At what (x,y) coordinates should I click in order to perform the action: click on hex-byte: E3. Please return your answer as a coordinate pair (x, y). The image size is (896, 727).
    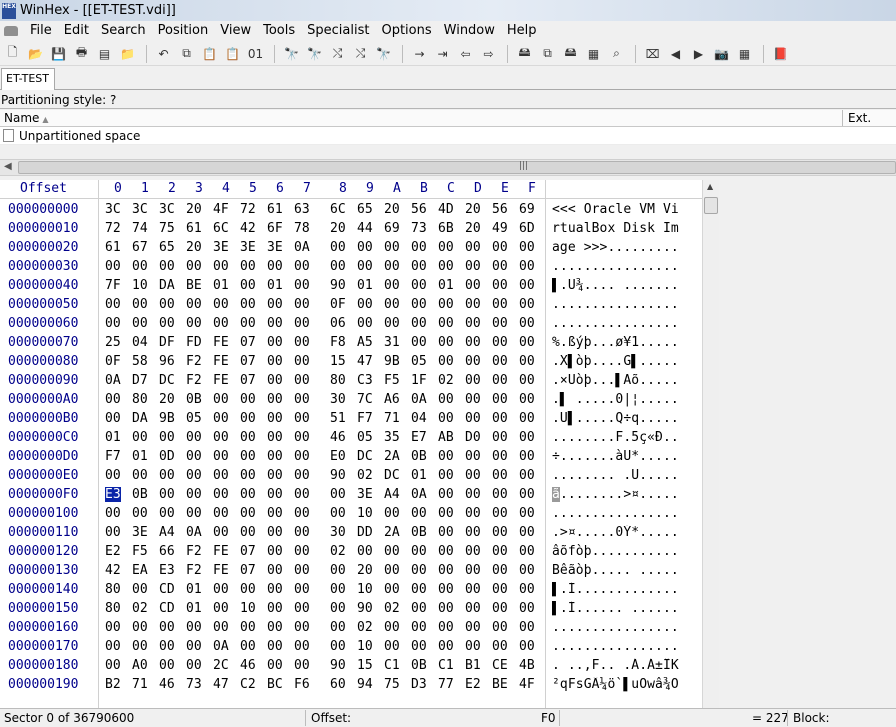
    Looking at the image, I should click on (113, 494).